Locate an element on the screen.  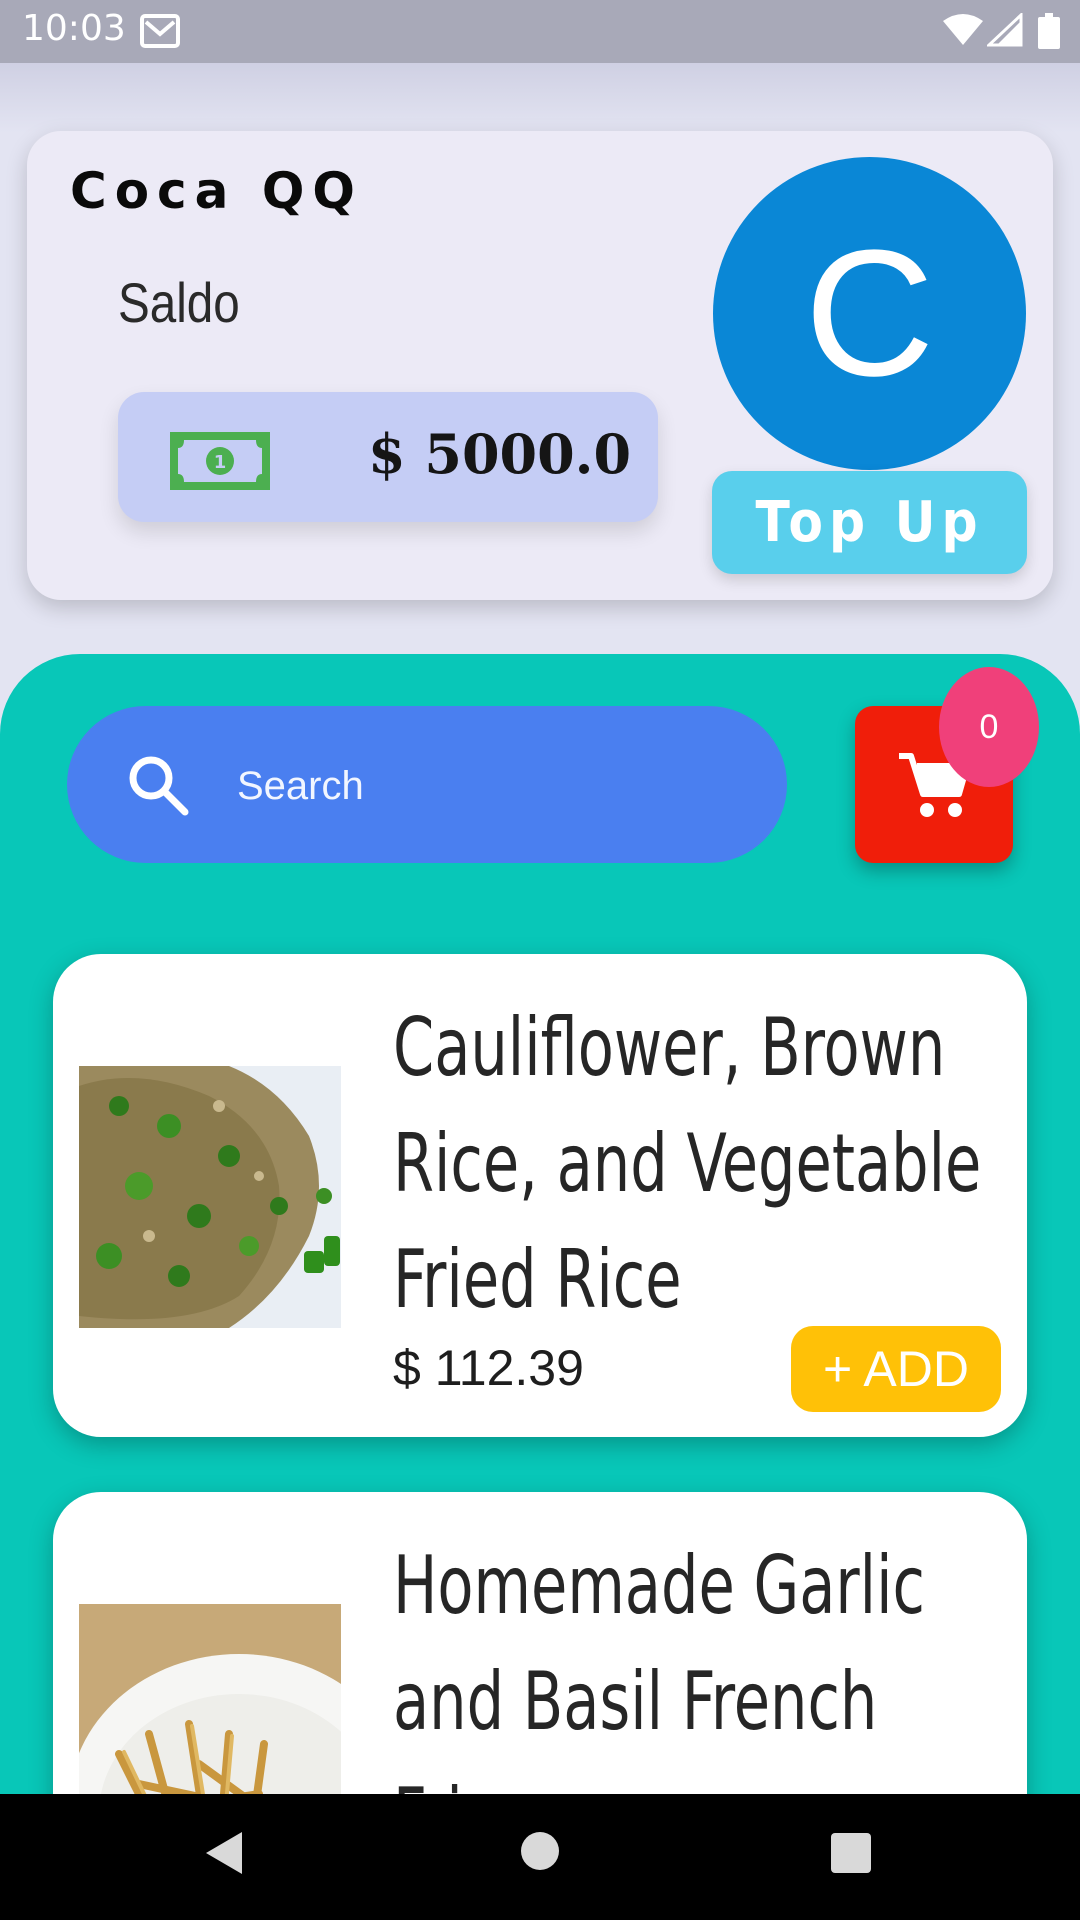
product-price: $ 112.39 is located at coordinates (488, 1368).